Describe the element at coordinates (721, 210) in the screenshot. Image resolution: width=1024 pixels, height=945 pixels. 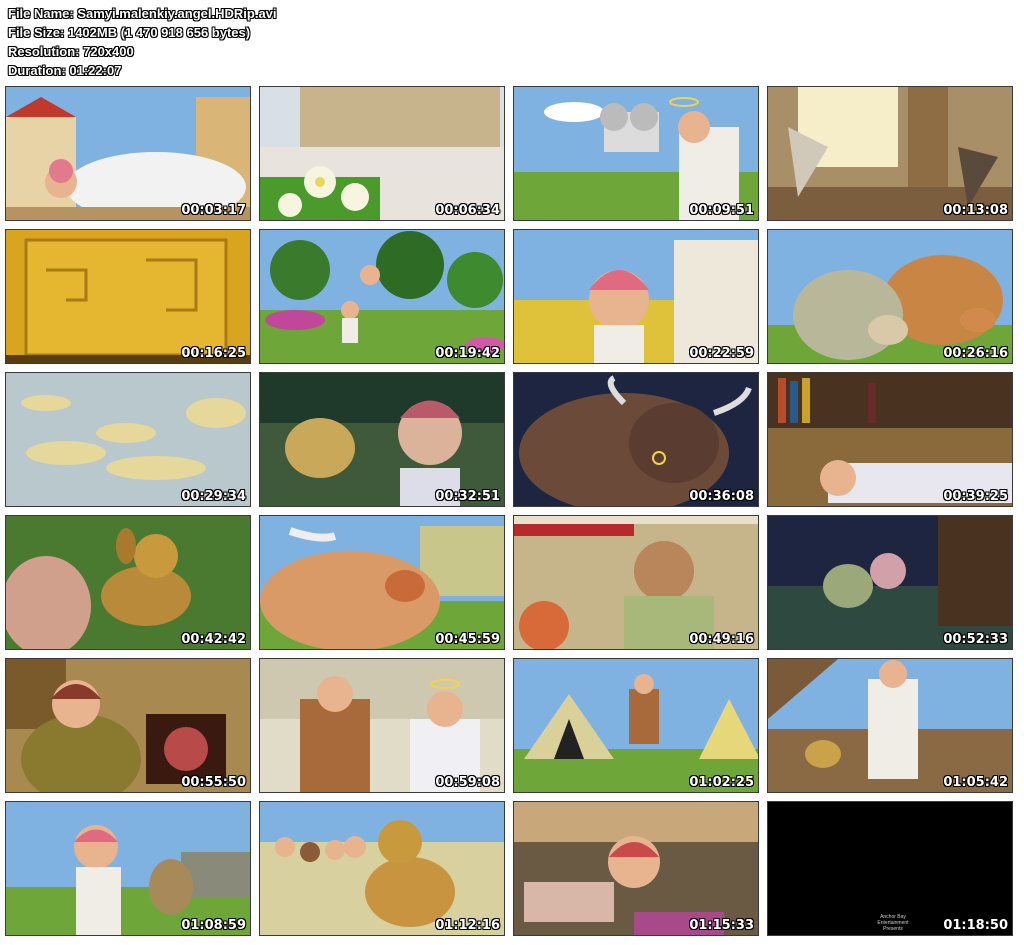
I see `timestamp: 00:09:51` at that location.